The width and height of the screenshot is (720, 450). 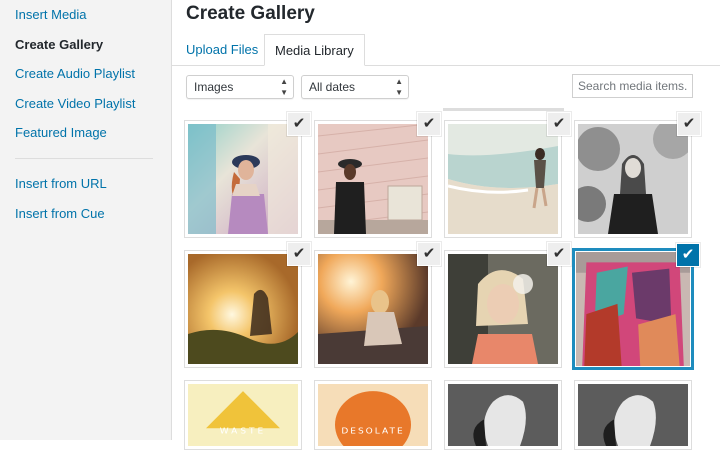 I want to click on girl-sitting-sunset-photo, so click(x=373, y=309).